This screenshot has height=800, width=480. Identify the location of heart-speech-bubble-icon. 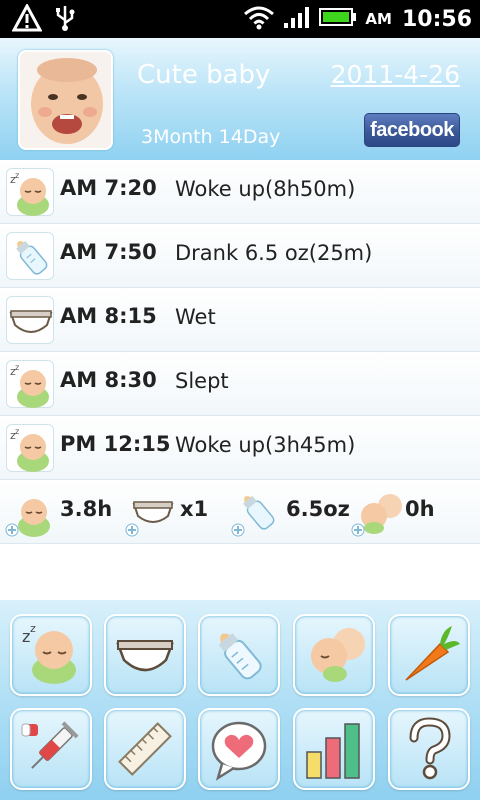
(239, 751).